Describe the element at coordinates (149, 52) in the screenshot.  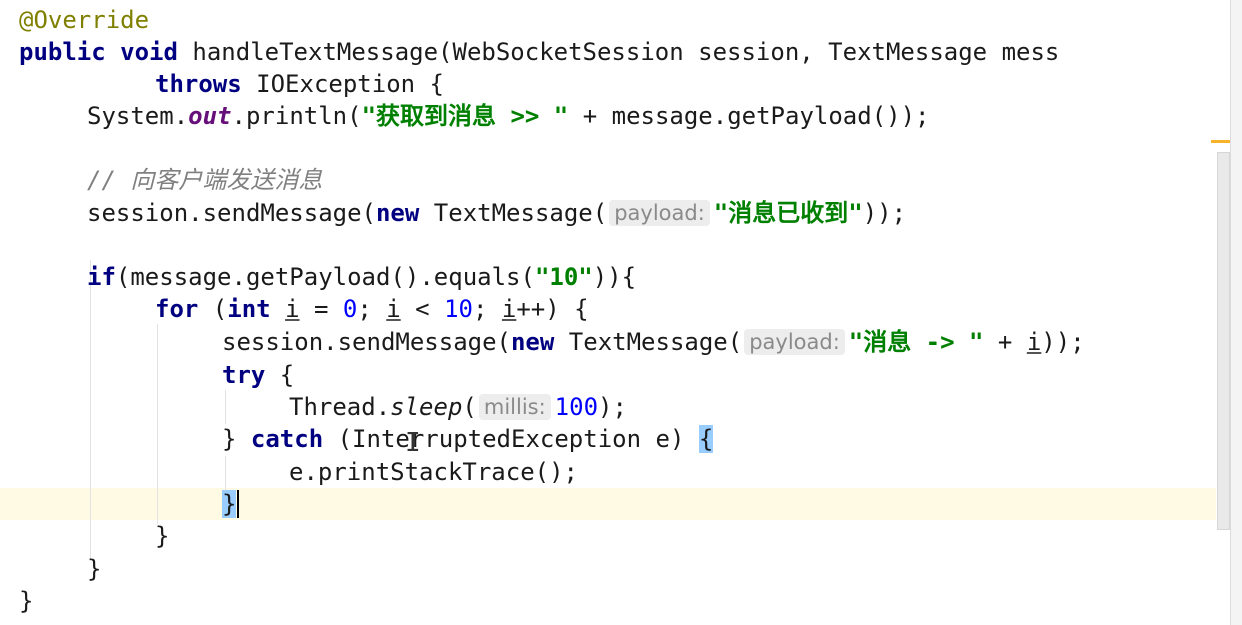
I see `keyword-void: void` at that location.